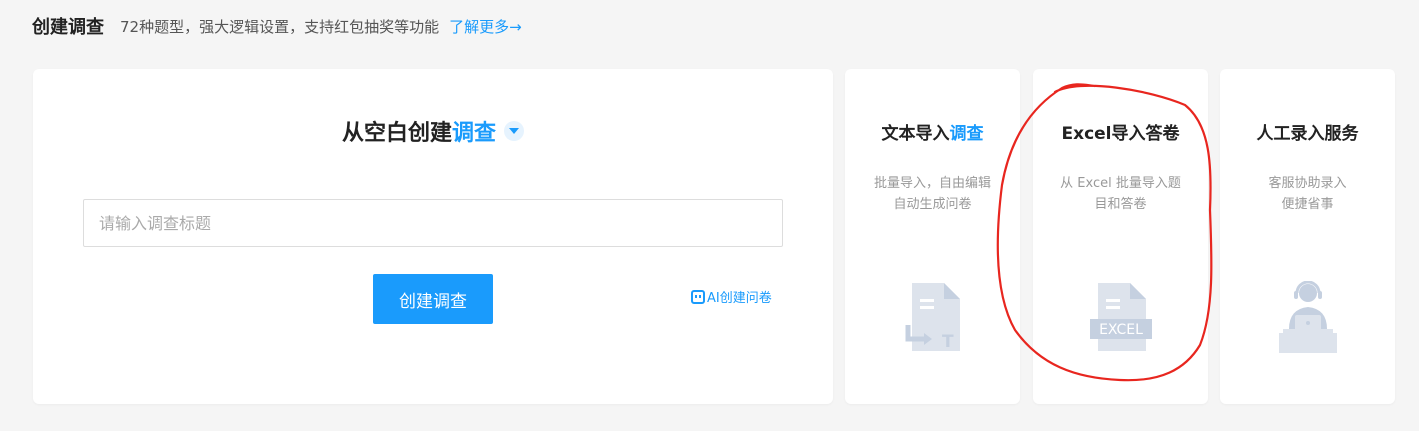 Image resolution: width=1419 pixels, height=431 pixels. I want to click on manual-entry-desc: 客服协助录入 便捷省事, so click(1307, 194).